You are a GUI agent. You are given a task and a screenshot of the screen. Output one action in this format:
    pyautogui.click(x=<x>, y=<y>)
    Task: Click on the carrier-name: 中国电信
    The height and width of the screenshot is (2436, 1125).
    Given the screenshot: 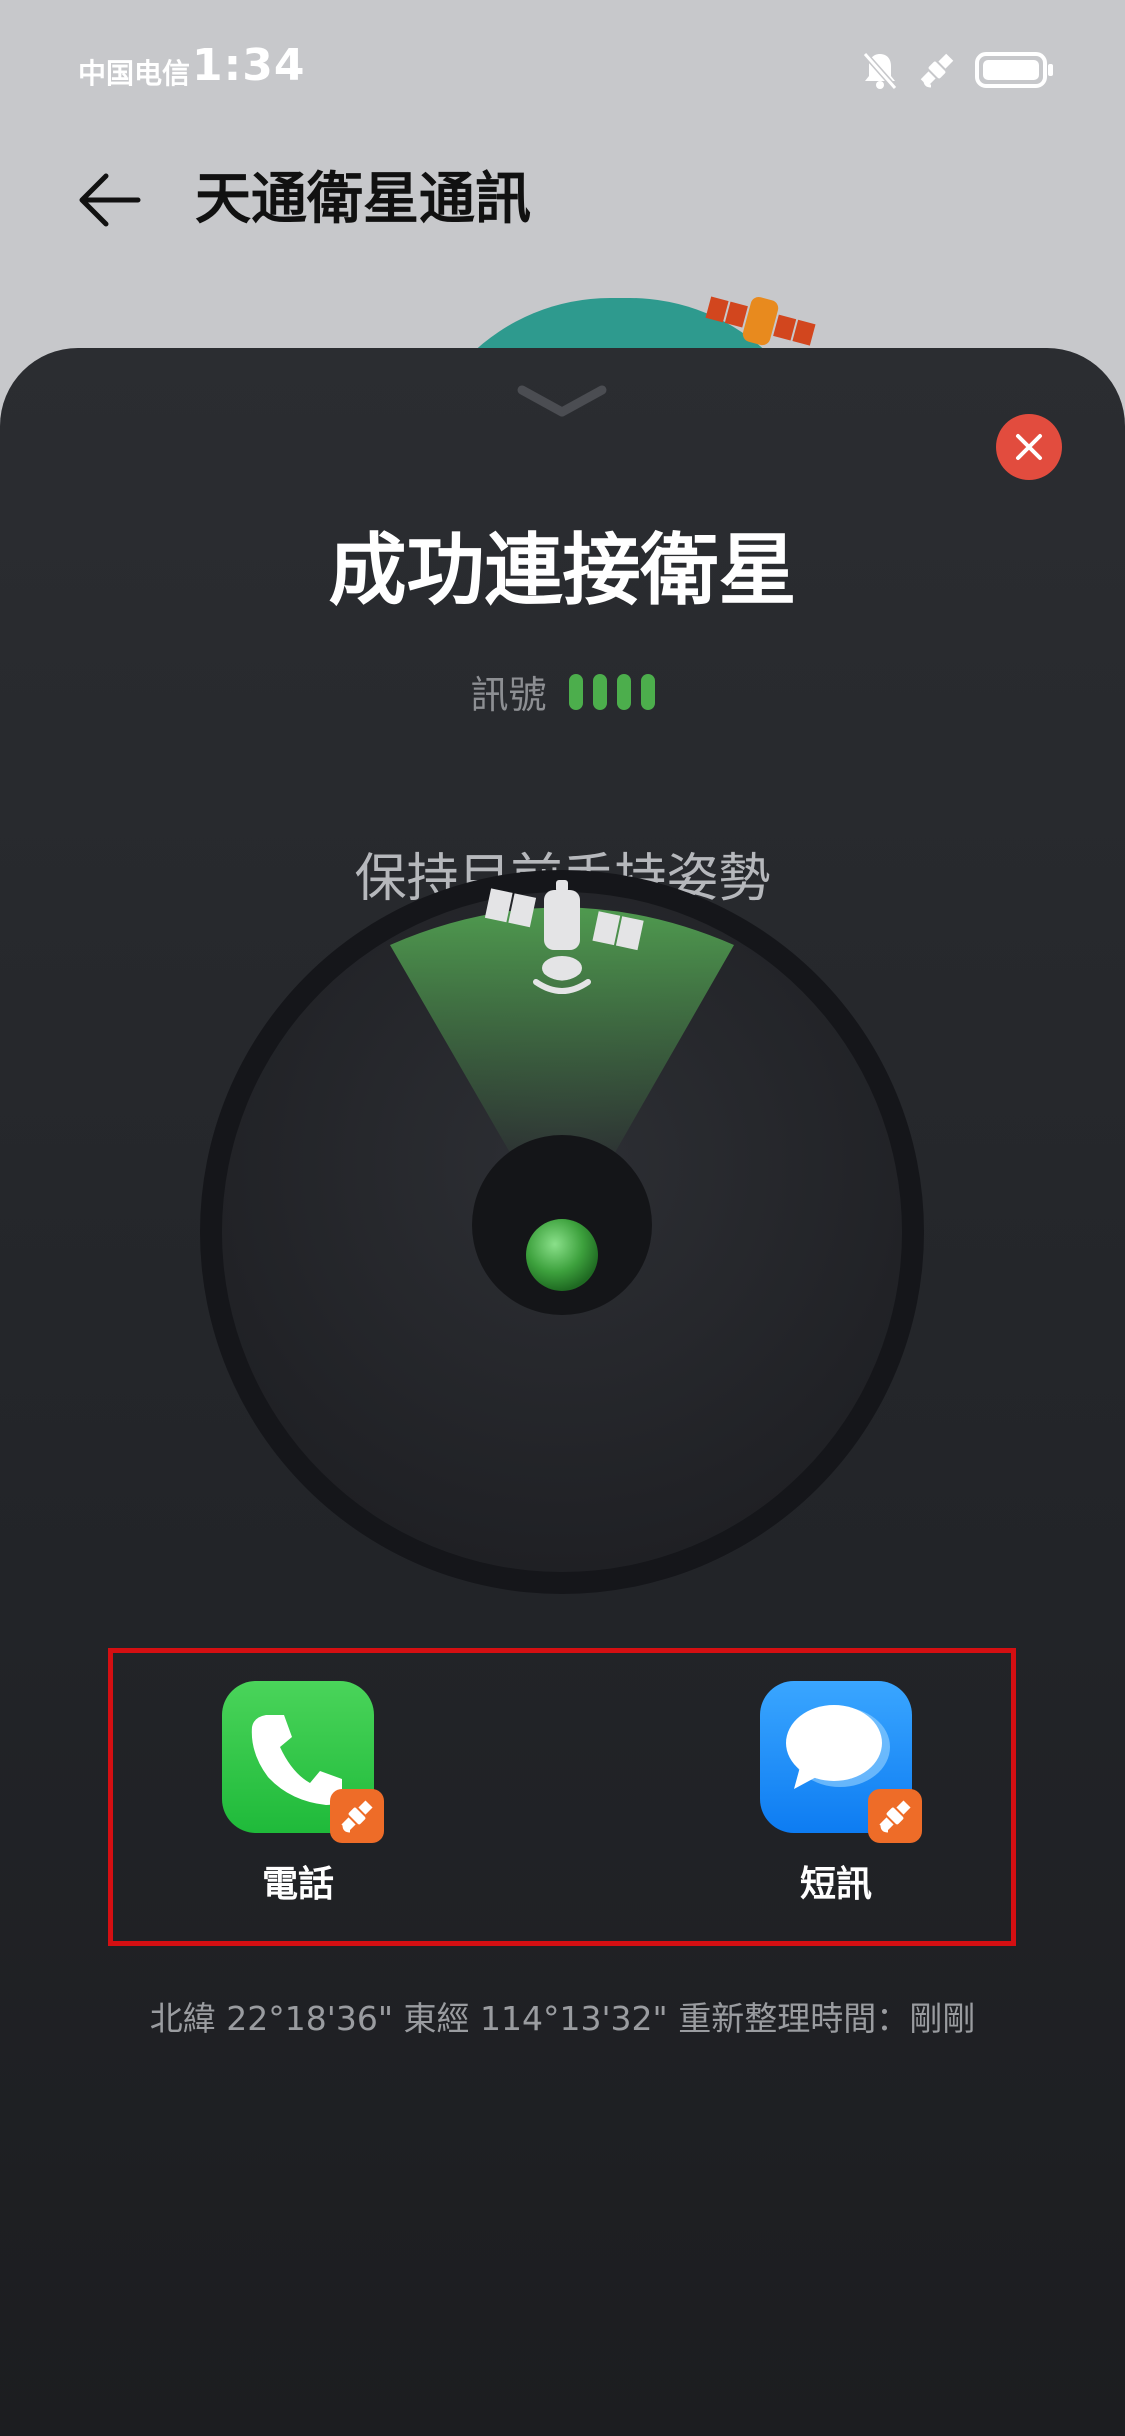 What is the action you would take?
    pyautogui.click(x=134, y=73)
    